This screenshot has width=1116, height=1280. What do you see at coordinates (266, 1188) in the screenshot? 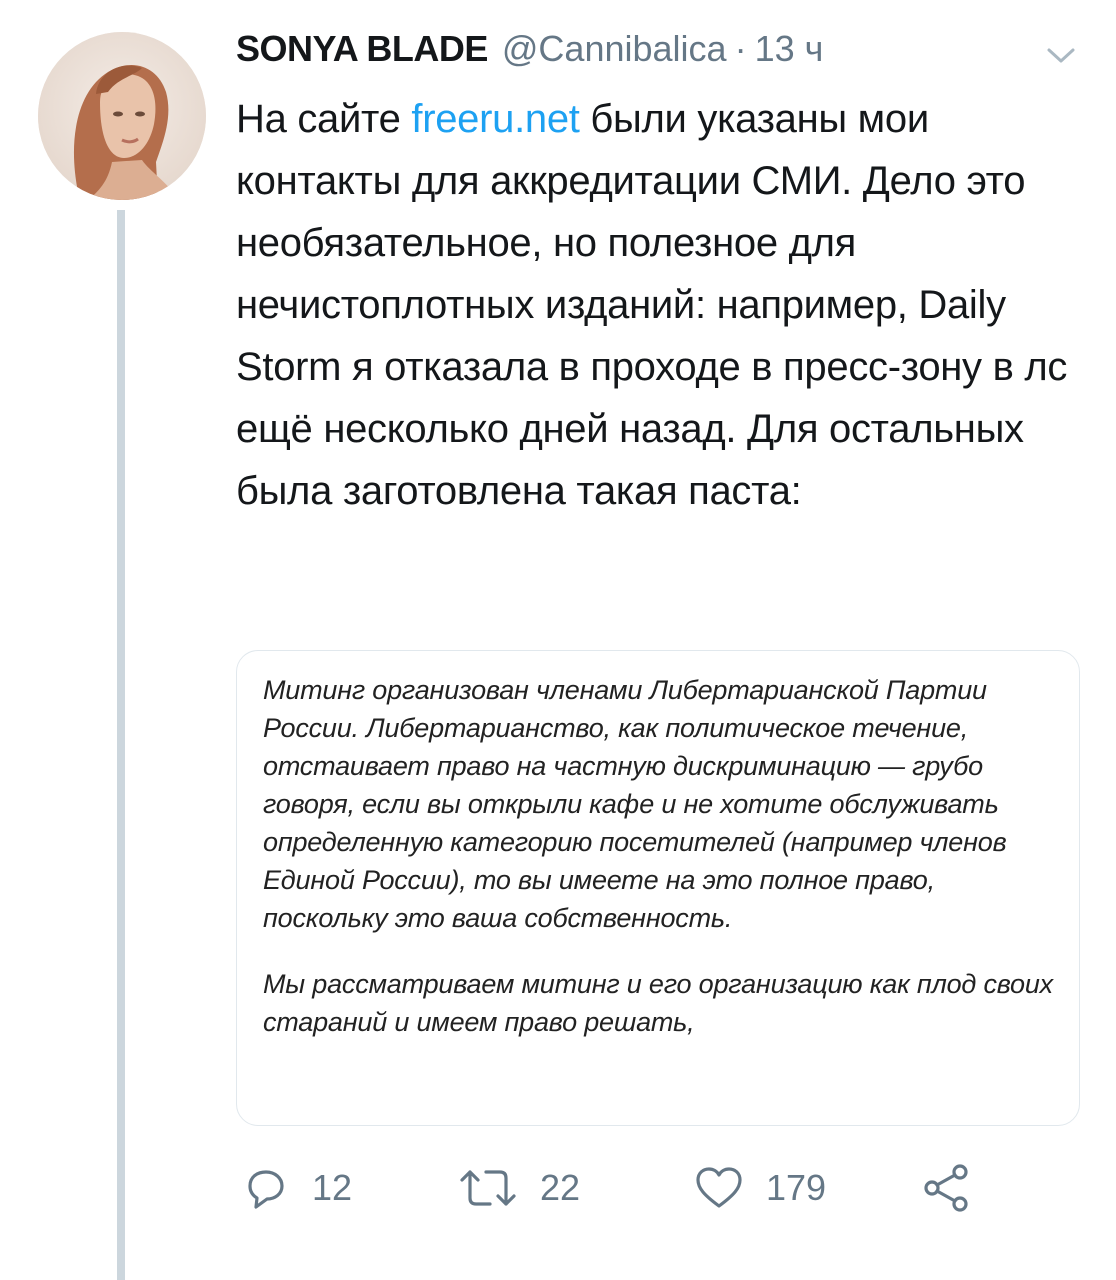
I see `reply-icon` at bounding box center [266, 1188].